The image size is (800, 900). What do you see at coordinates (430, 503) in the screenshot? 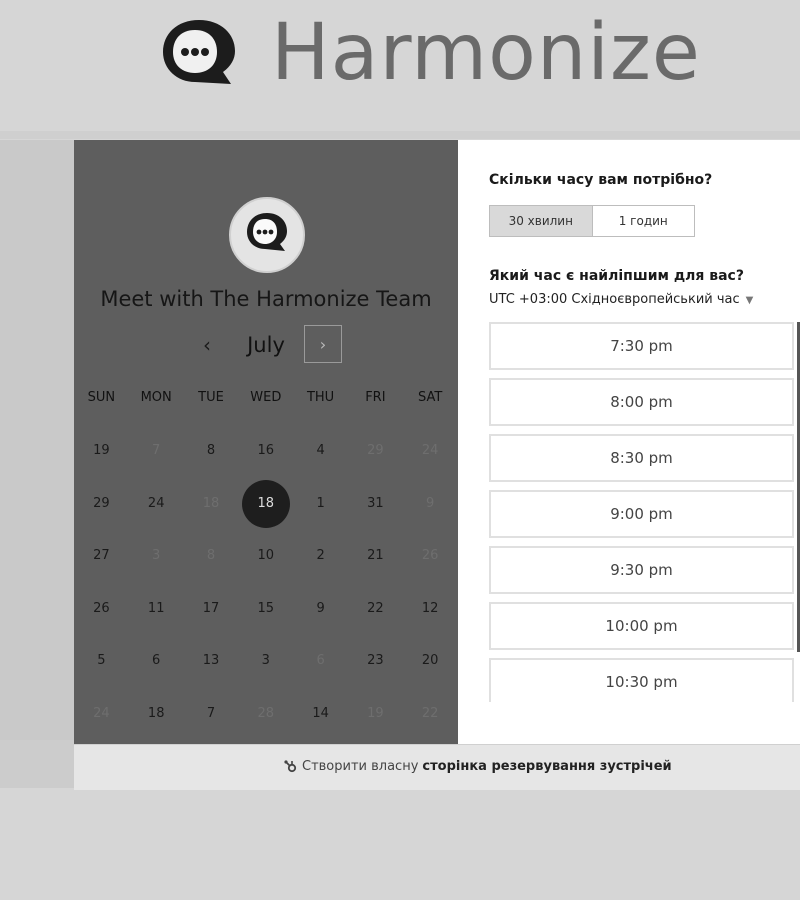
I see `calendar-day-disabled: 9` at bounding box center [430, 503].